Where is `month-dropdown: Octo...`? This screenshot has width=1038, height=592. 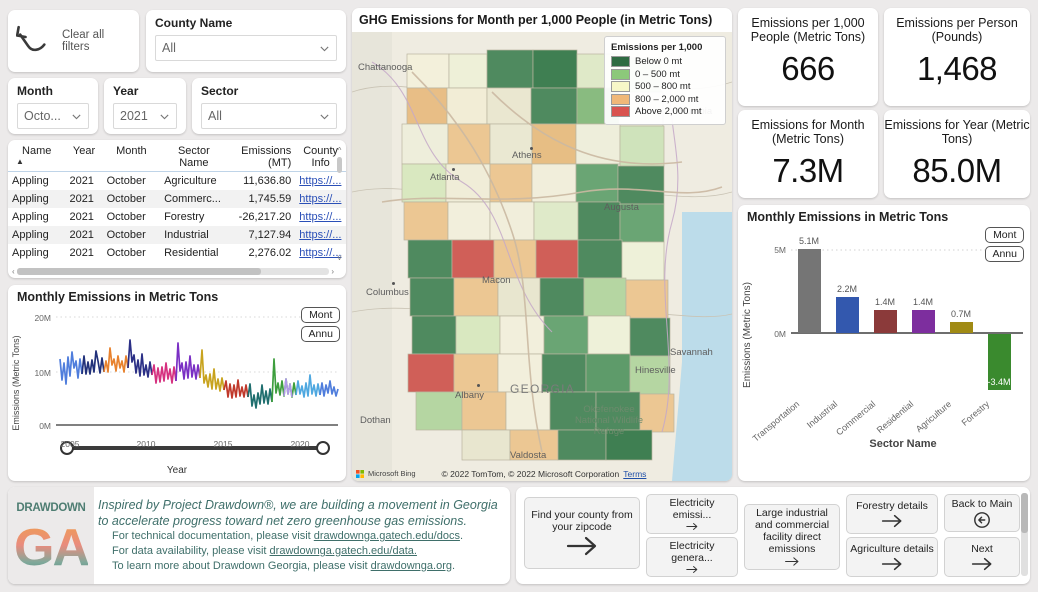
month-dropdown: Octo... is located at coordinates (53, 116).